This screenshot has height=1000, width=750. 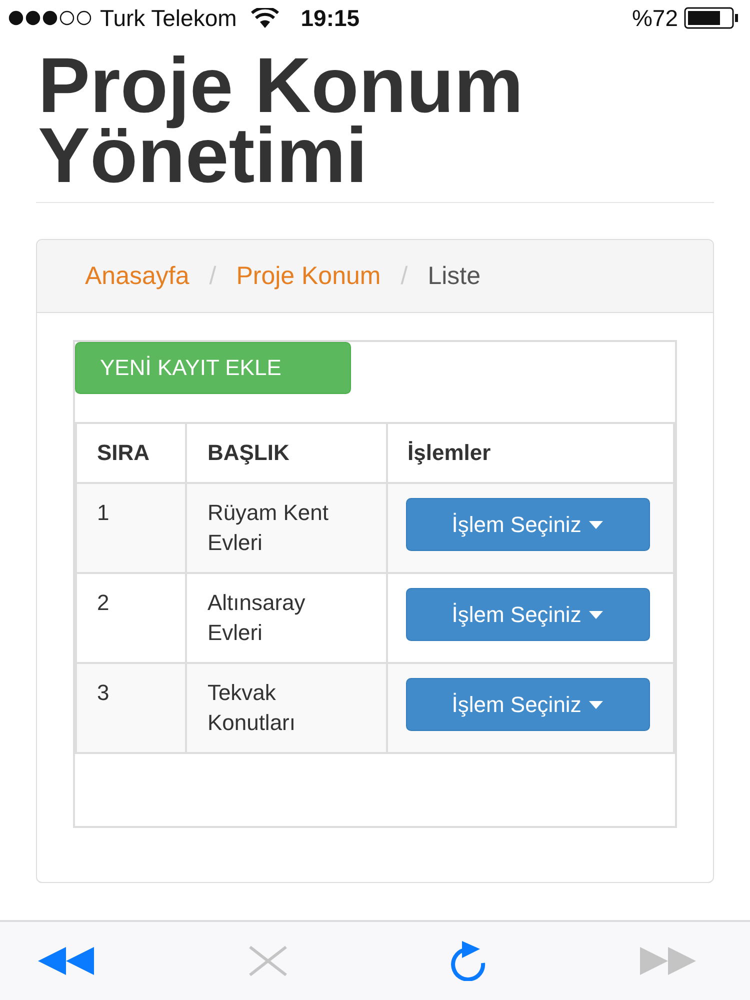 I want to click on wifi-icon, so click(x=264, y=18).